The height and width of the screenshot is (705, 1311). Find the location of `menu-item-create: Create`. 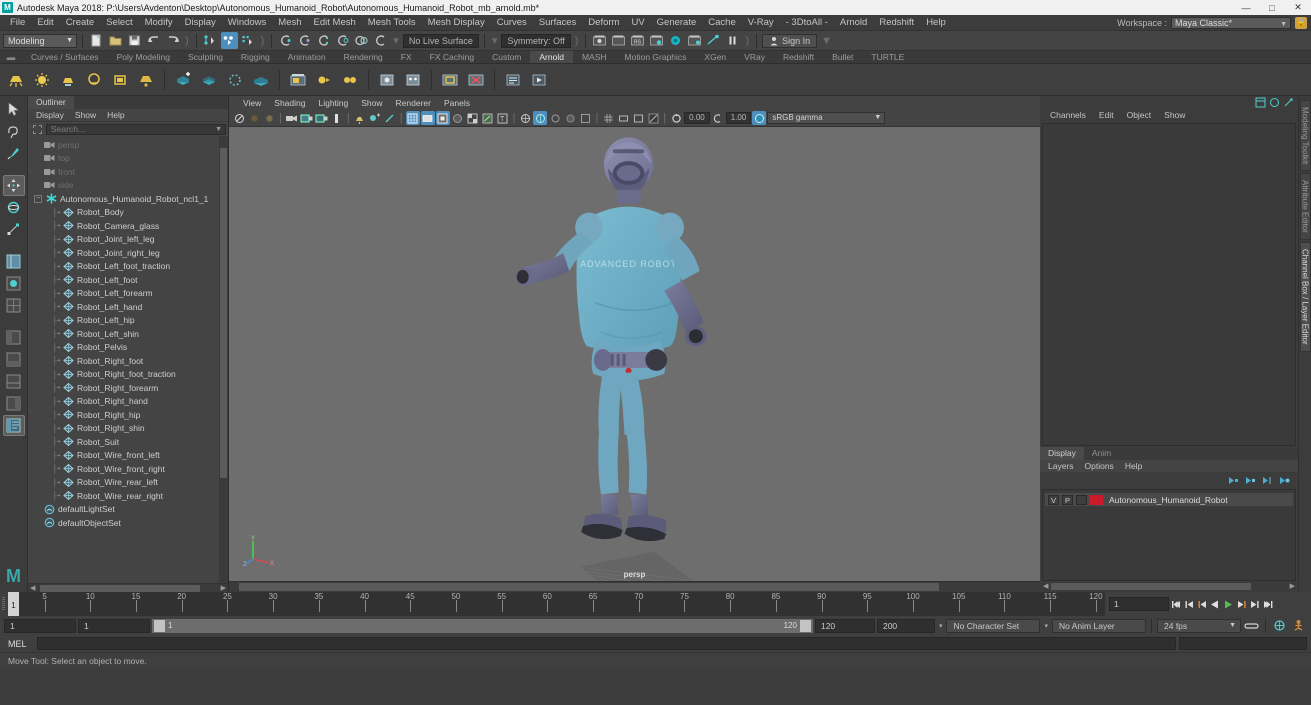

menu-item-create: Create is located at coordinates (80, 23).